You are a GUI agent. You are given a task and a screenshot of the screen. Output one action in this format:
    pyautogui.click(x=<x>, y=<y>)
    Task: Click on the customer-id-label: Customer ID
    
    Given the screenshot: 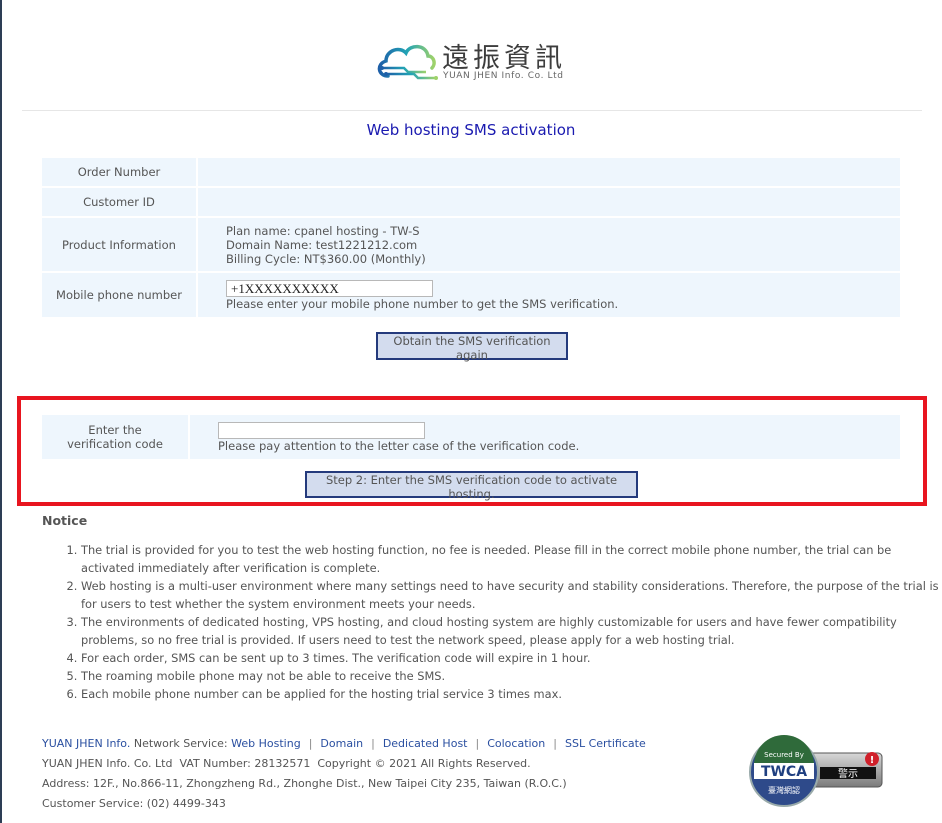 What is the action you would take?
    pyautogui.click(x=120, y=203)
    